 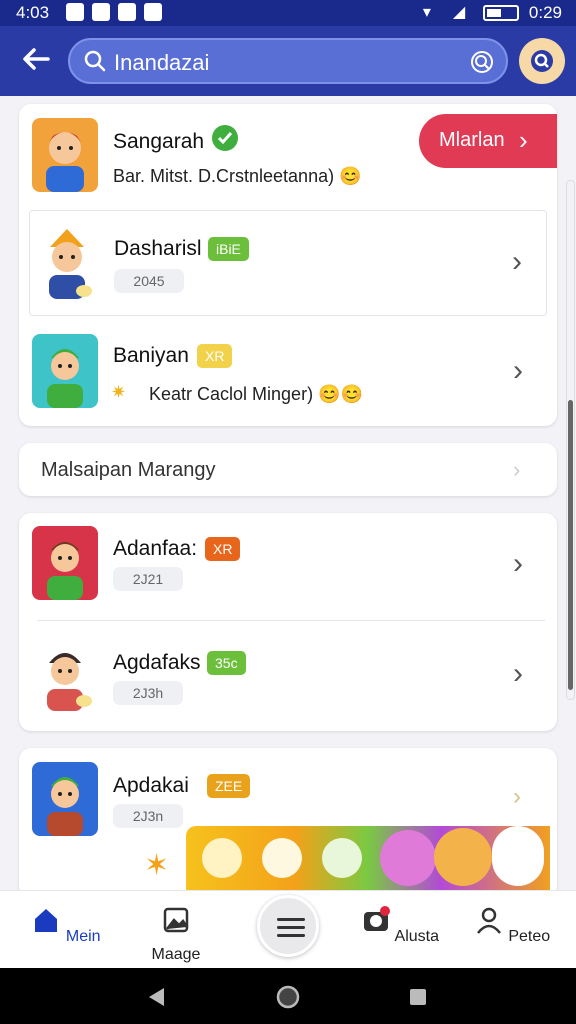 I want to click on contact-name: Dasharisl, so click(x=158, y=248).